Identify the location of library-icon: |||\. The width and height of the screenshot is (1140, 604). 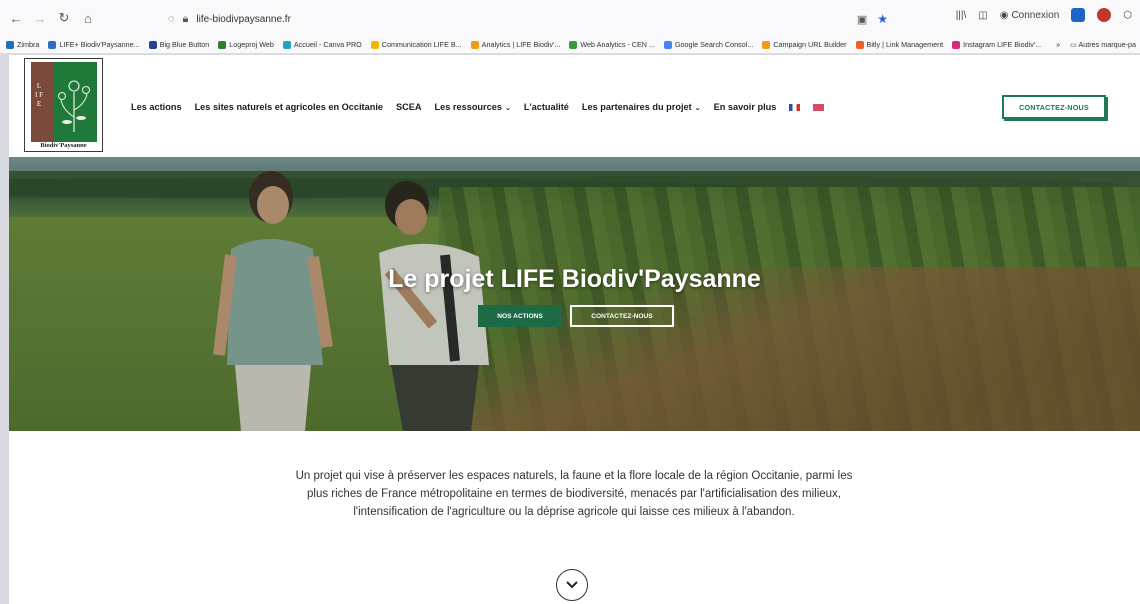
(961, 15).